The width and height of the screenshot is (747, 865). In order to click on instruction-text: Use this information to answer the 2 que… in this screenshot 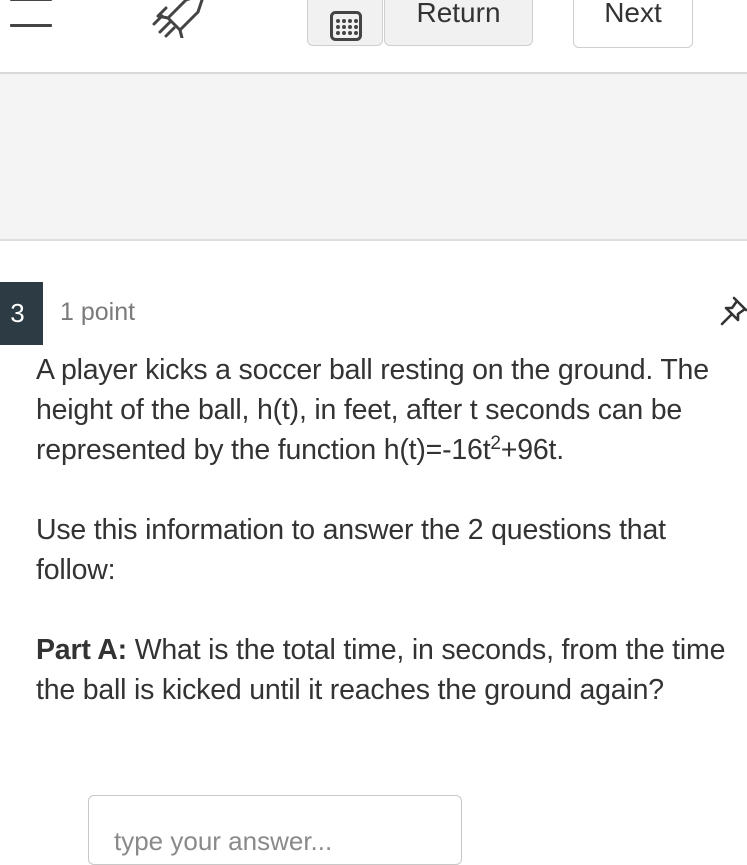, I will do `click(351, 550)`.